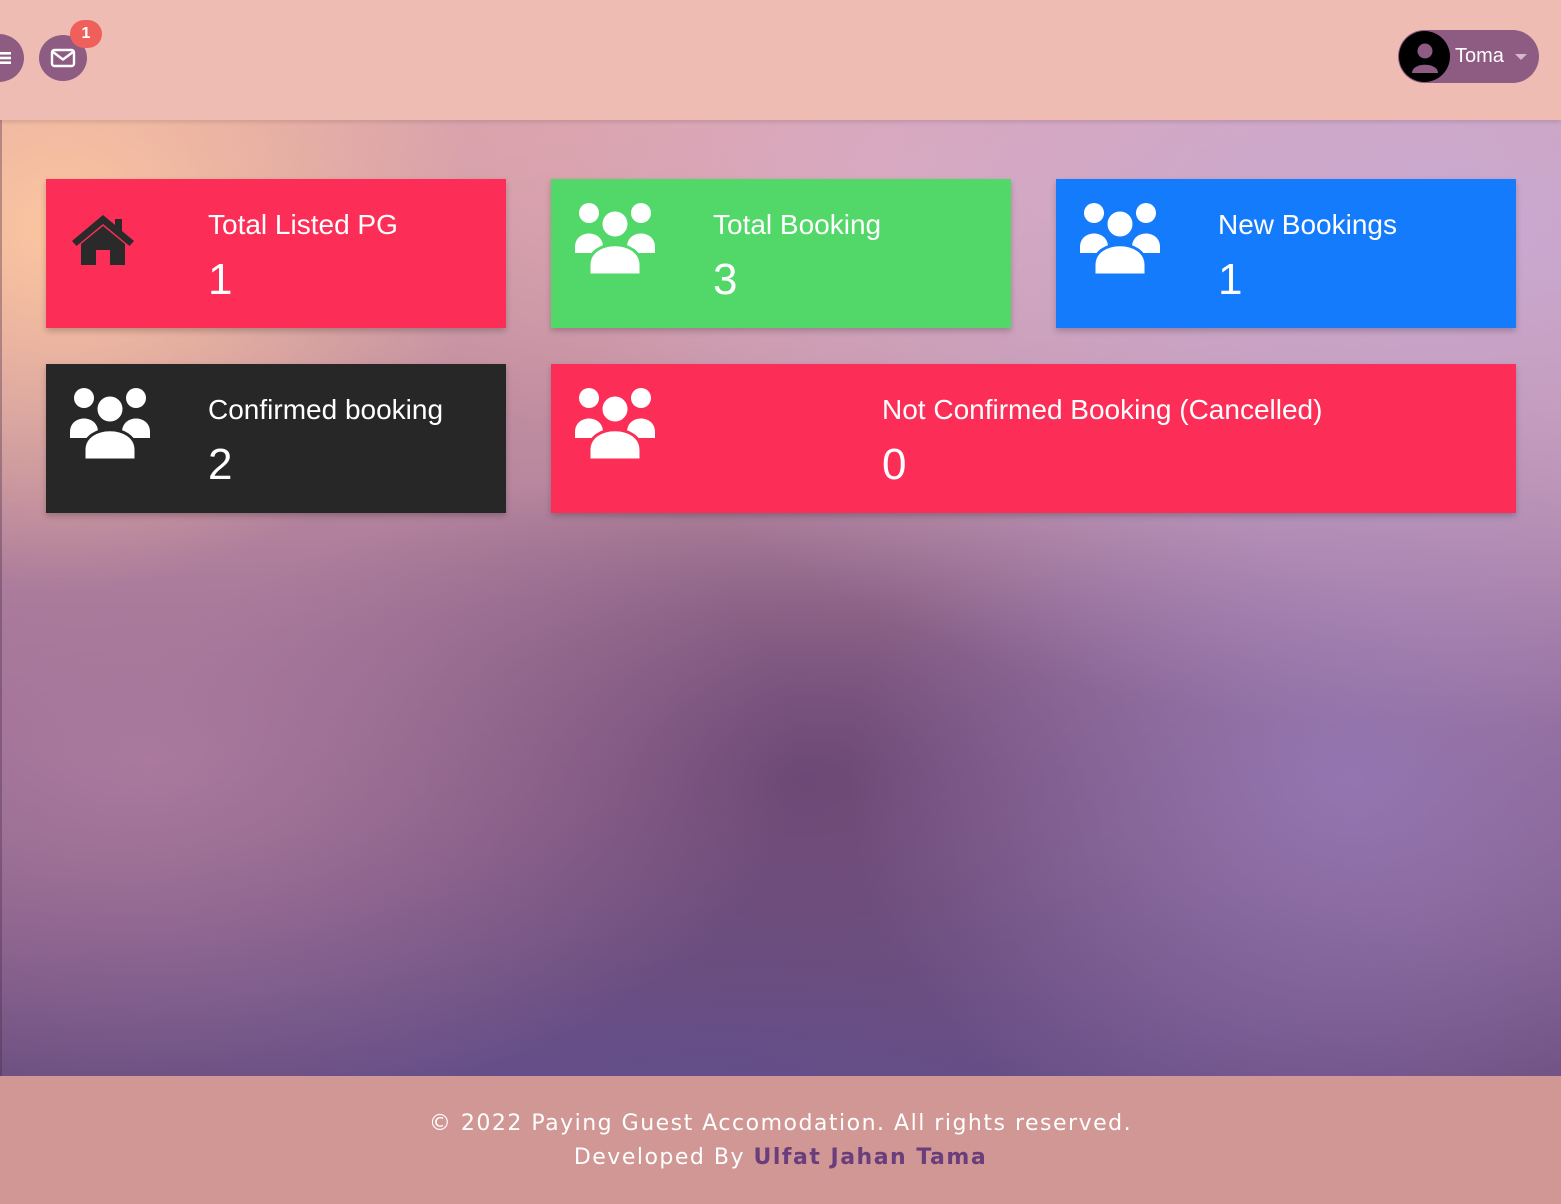  I want to click on avatar, so click(1424, 56).